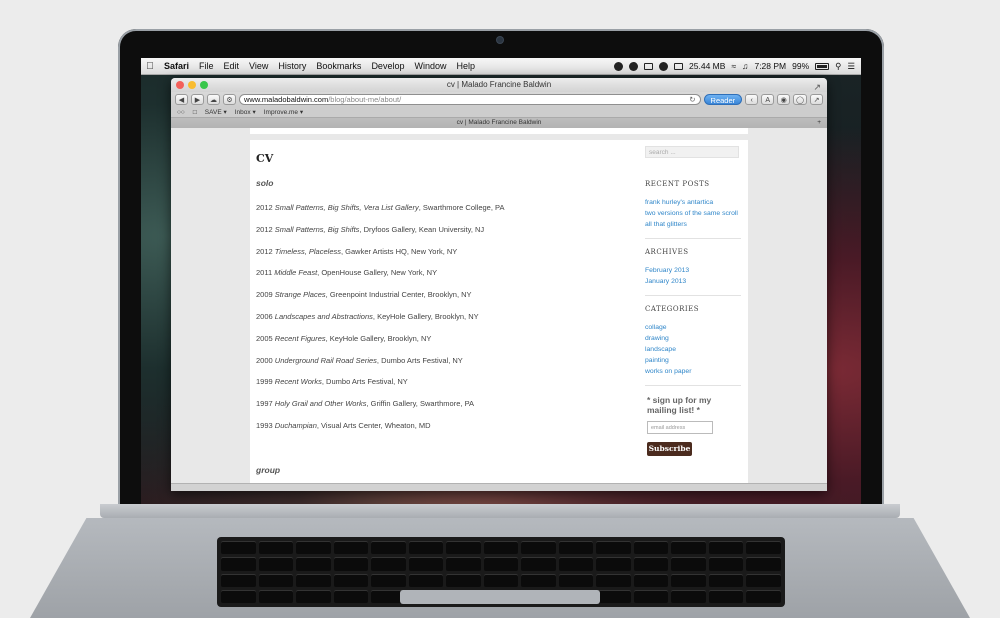  Describe the element at coordinates (325, 360) in the screenshot. I see `entry-work-title: Underground Rail Road Series` at that location.